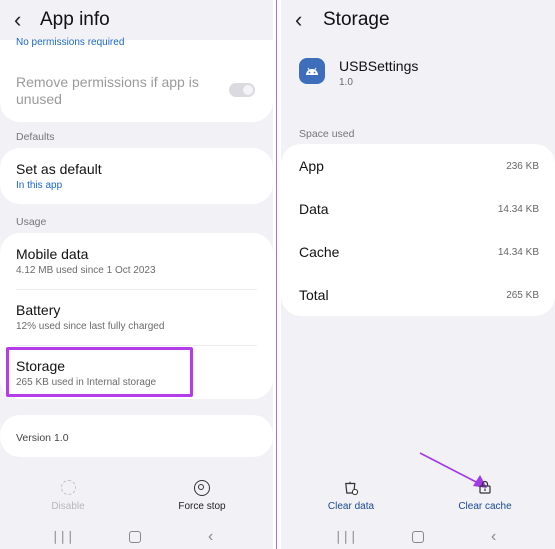  I want to click on set-default-sub: In this app, so click(39, 185).